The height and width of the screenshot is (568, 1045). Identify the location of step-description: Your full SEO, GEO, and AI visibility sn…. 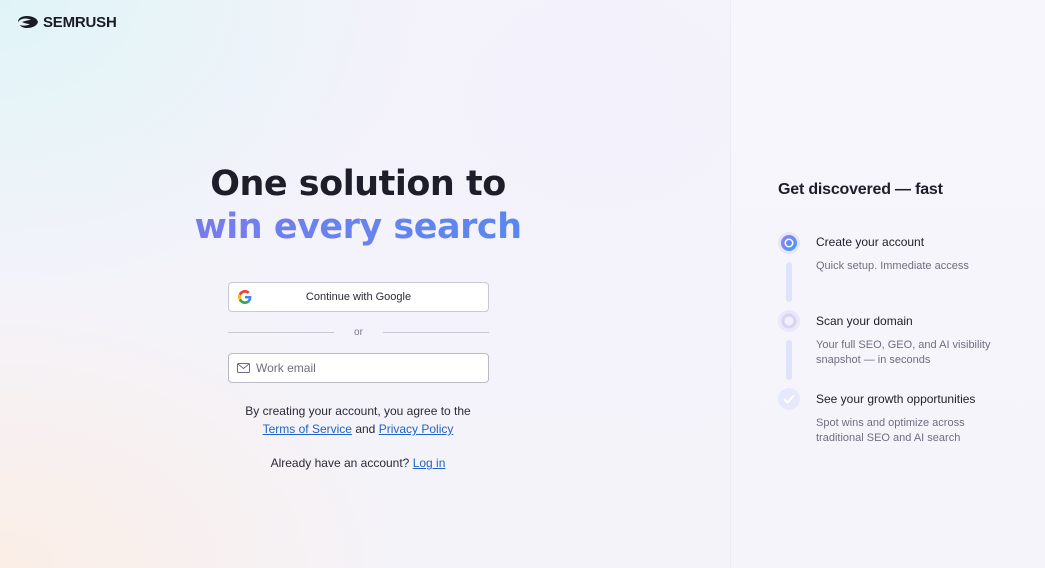
(903, 352).